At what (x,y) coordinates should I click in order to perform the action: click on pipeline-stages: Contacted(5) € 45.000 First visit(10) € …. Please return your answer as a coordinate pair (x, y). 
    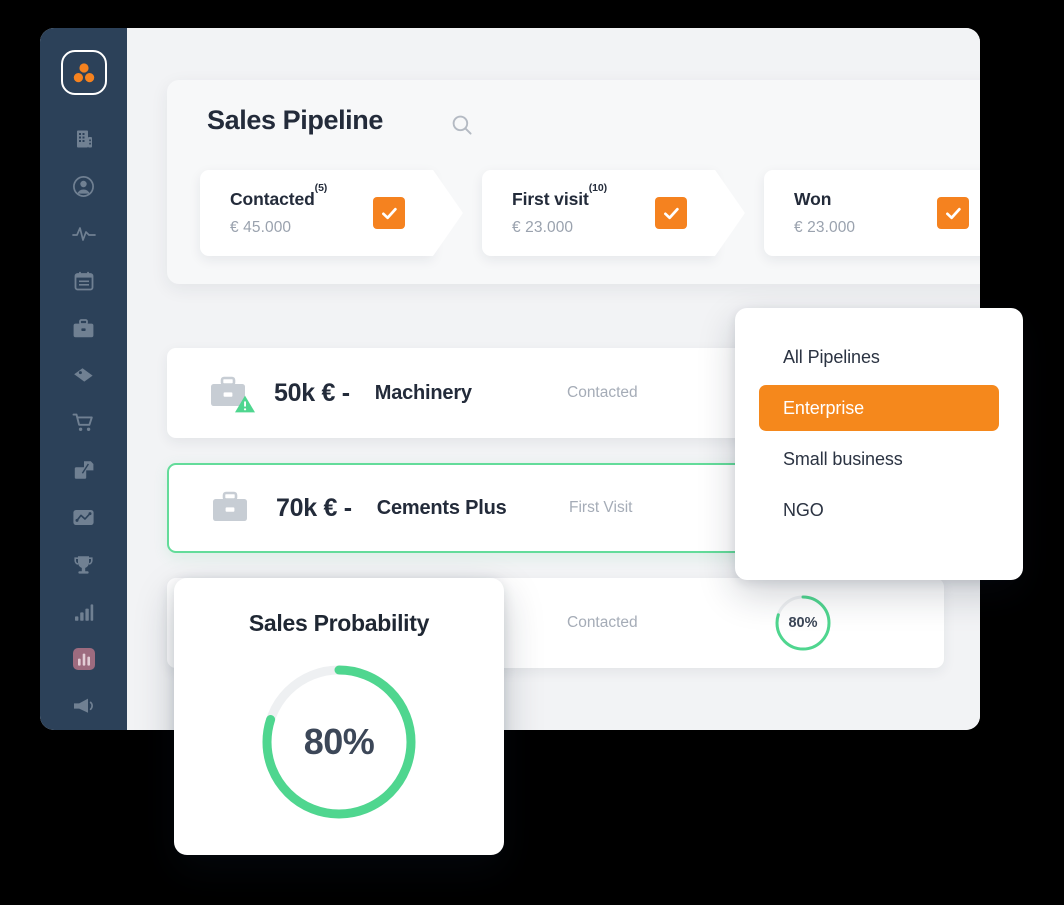
    Looking at the image, I should click on (590, 213).